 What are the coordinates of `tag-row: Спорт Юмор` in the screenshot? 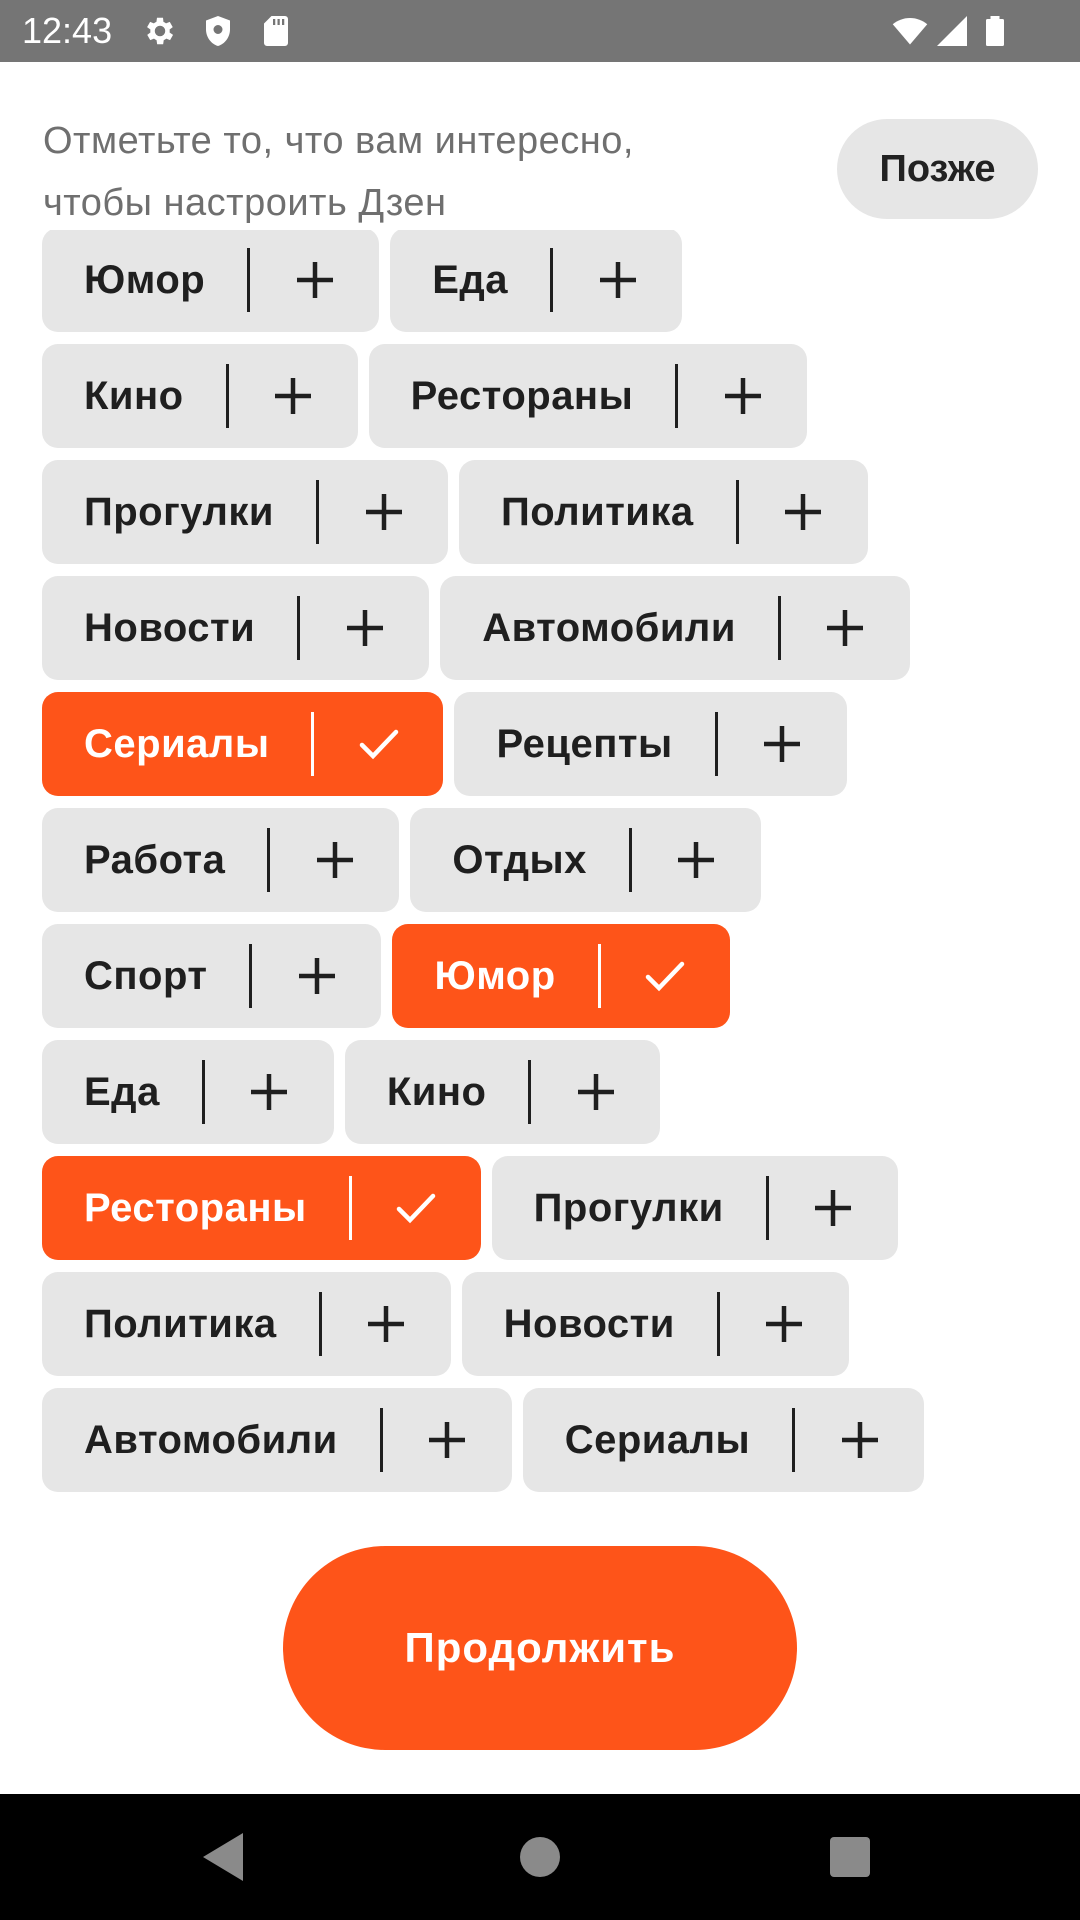 It's located at (391, 976).